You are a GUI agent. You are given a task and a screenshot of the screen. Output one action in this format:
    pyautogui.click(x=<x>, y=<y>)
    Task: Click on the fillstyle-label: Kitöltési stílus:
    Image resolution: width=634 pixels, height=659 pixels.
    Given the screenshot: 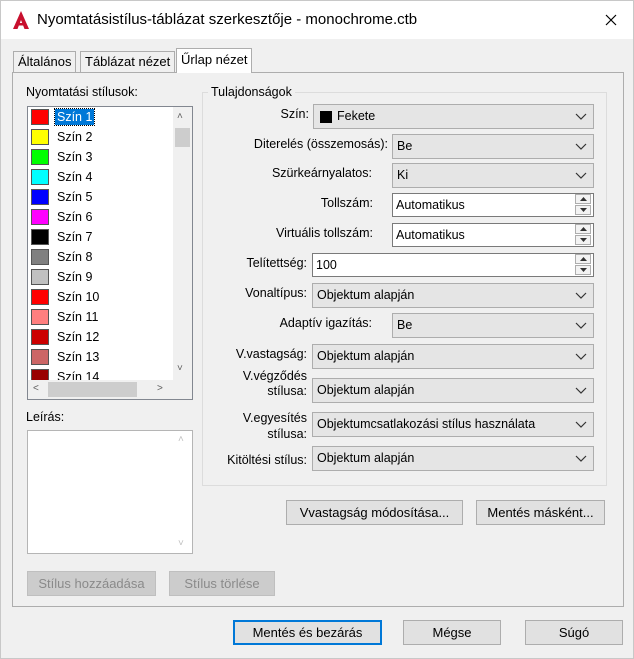 What is the action you would take?
    pyautogui.click(x=267, y=460)
    